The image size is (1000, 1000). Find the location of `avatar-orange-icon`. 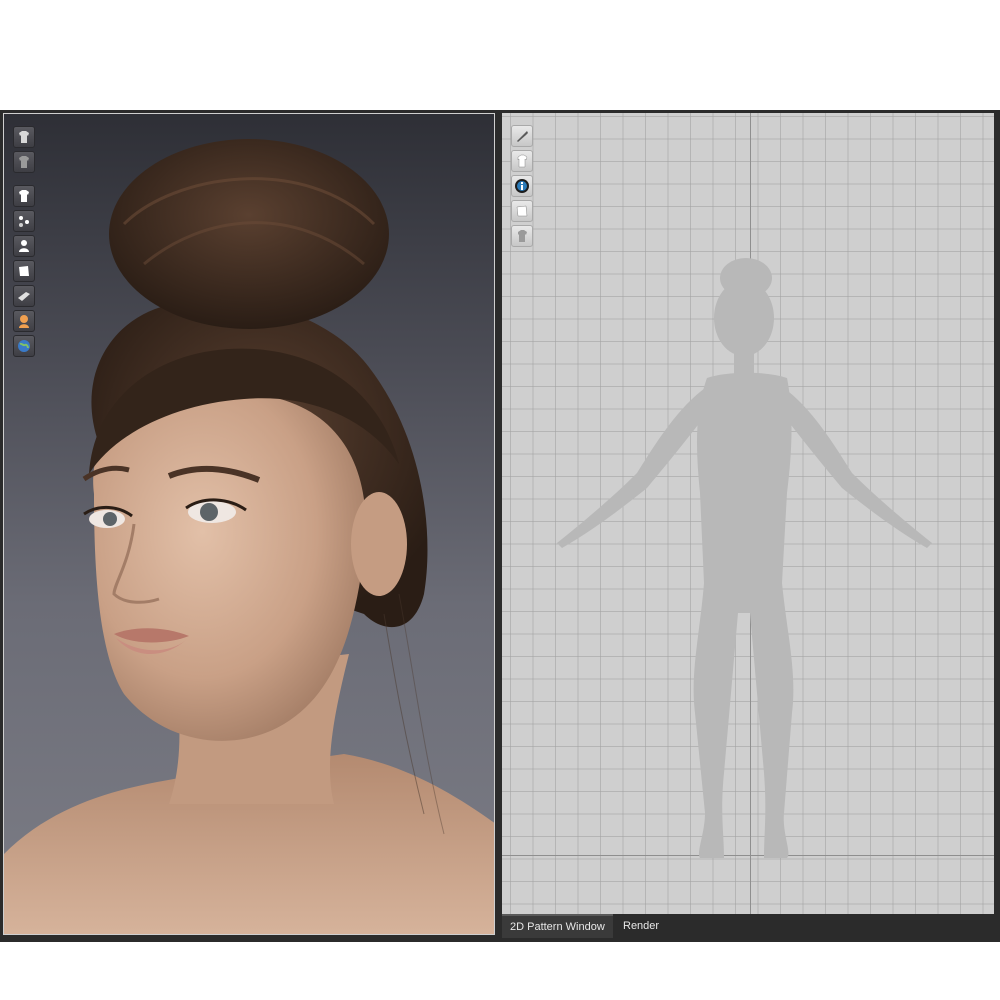

avatar-orange-icon is located at coordinates (24, 321).